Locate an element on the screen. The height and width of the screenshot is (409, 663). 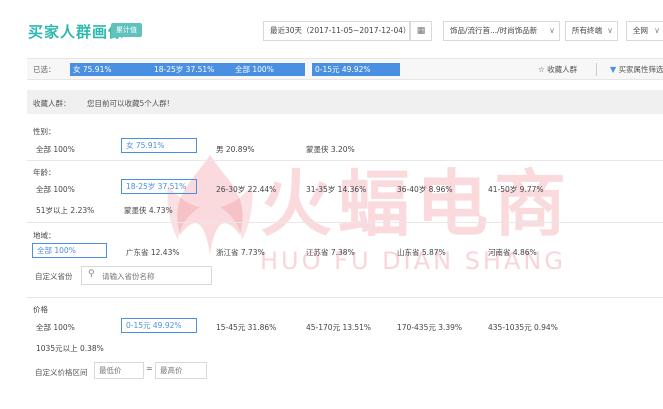
divider is located at coordinates (596, 69).